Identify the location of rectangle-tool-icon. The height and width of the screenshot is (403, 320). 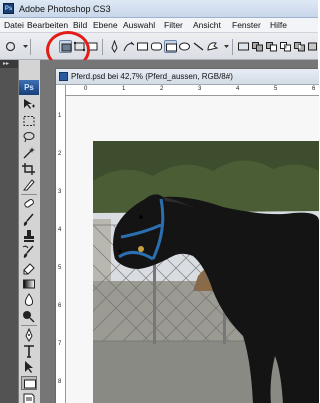
(142, 46).